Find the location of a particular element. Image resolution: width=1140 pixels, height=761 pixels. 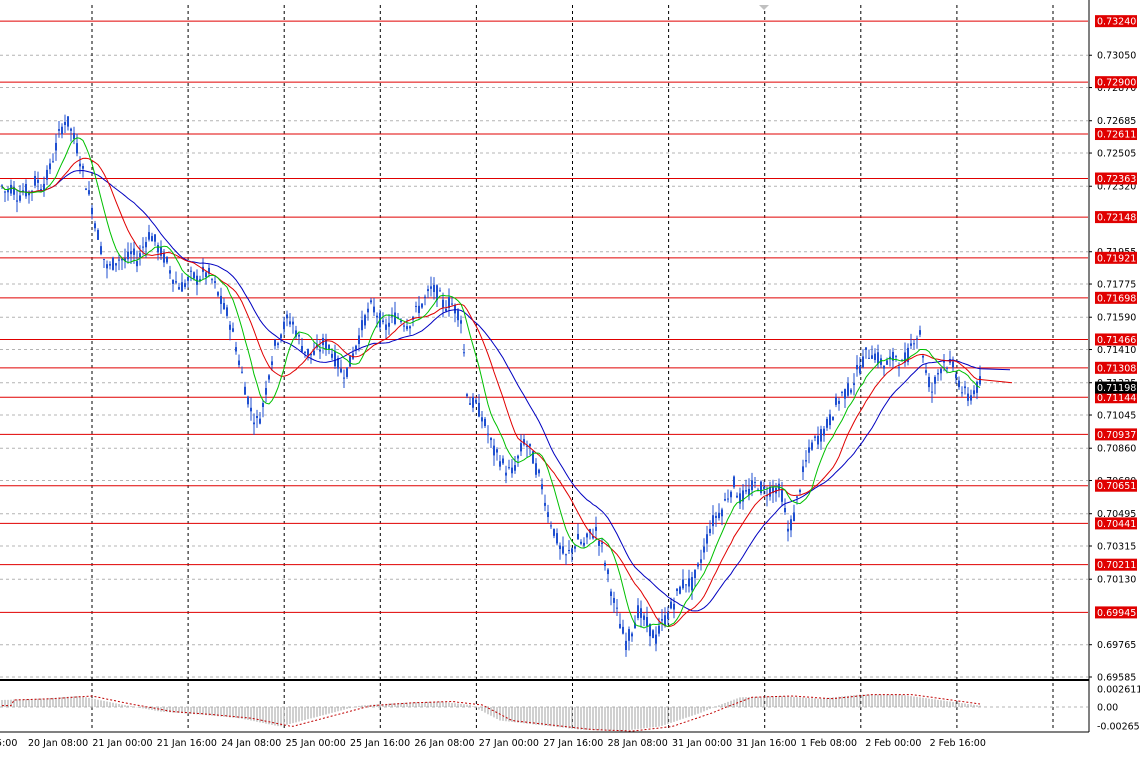

price-tick-label: 0.71045 is located at coordinates (1116, 416).